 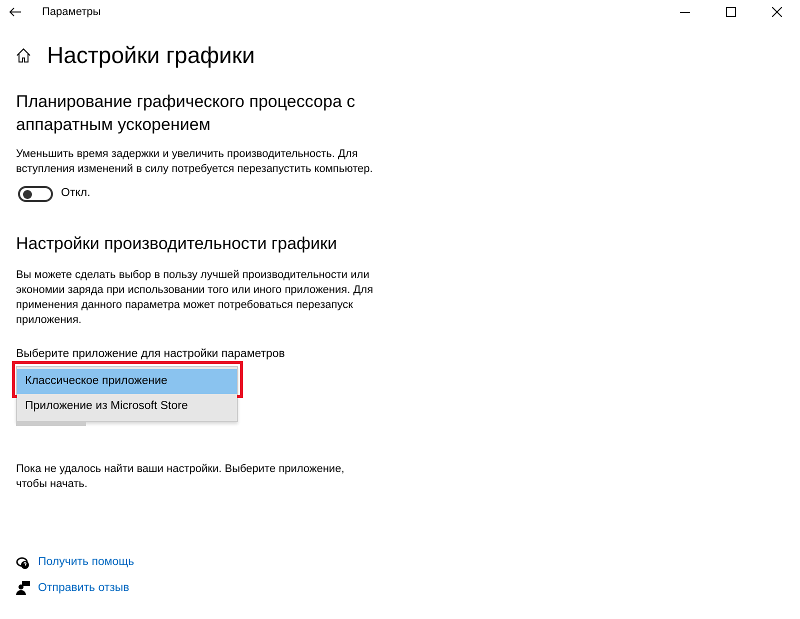 I want to click on description-text: Уменьшить время задержки и увеличить производительность. Для вступления изменений в силу потребуется перезапустить компьютер., so click(x=195, y=162).